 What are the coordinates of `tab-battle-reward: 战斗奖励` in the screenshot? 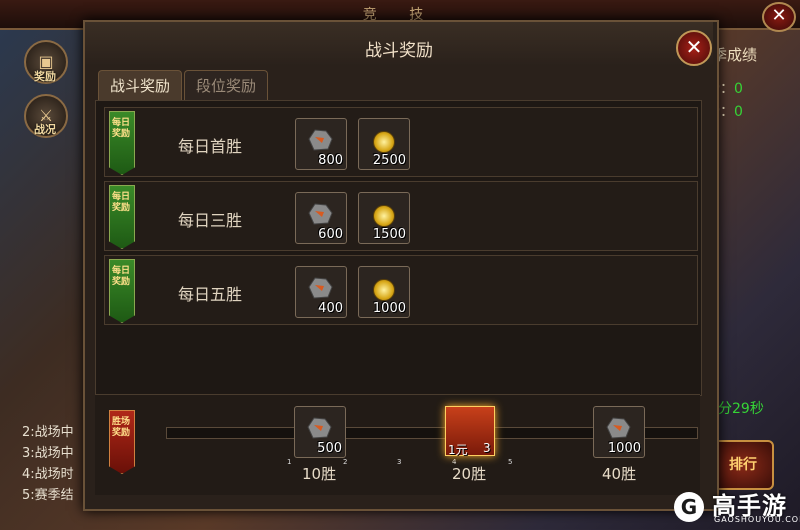 It's located at (140, 85).